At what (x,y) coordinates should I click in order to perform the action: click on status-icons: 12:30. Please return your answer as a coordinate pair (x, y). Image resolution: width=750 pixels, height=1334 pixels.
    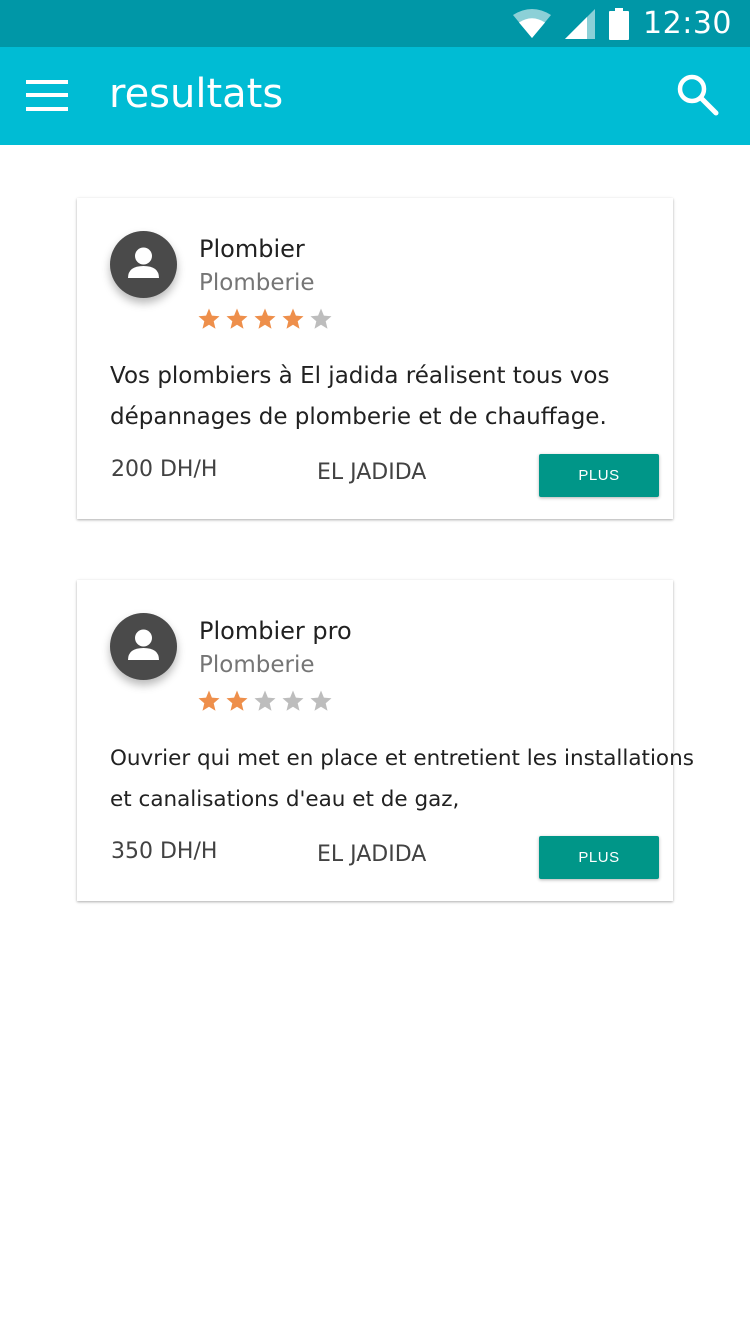
    Looking at the image, I should click on (622, 23).